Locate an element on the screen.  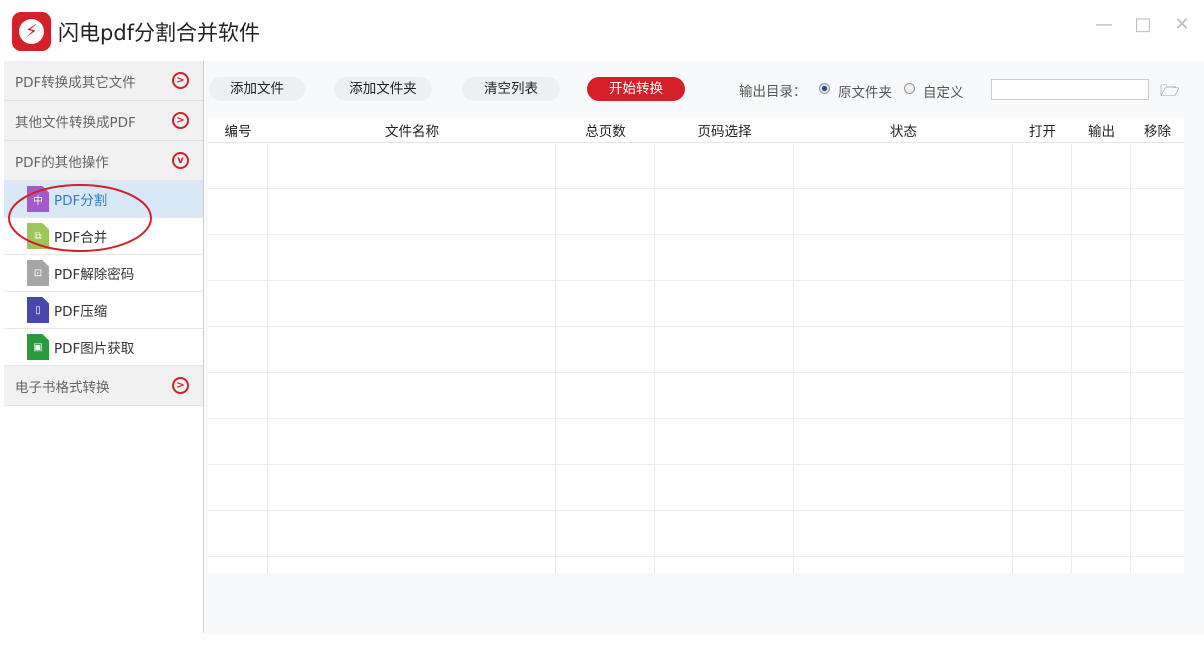
item-label: PDF图片获取 is located at coordinates (94, 349).